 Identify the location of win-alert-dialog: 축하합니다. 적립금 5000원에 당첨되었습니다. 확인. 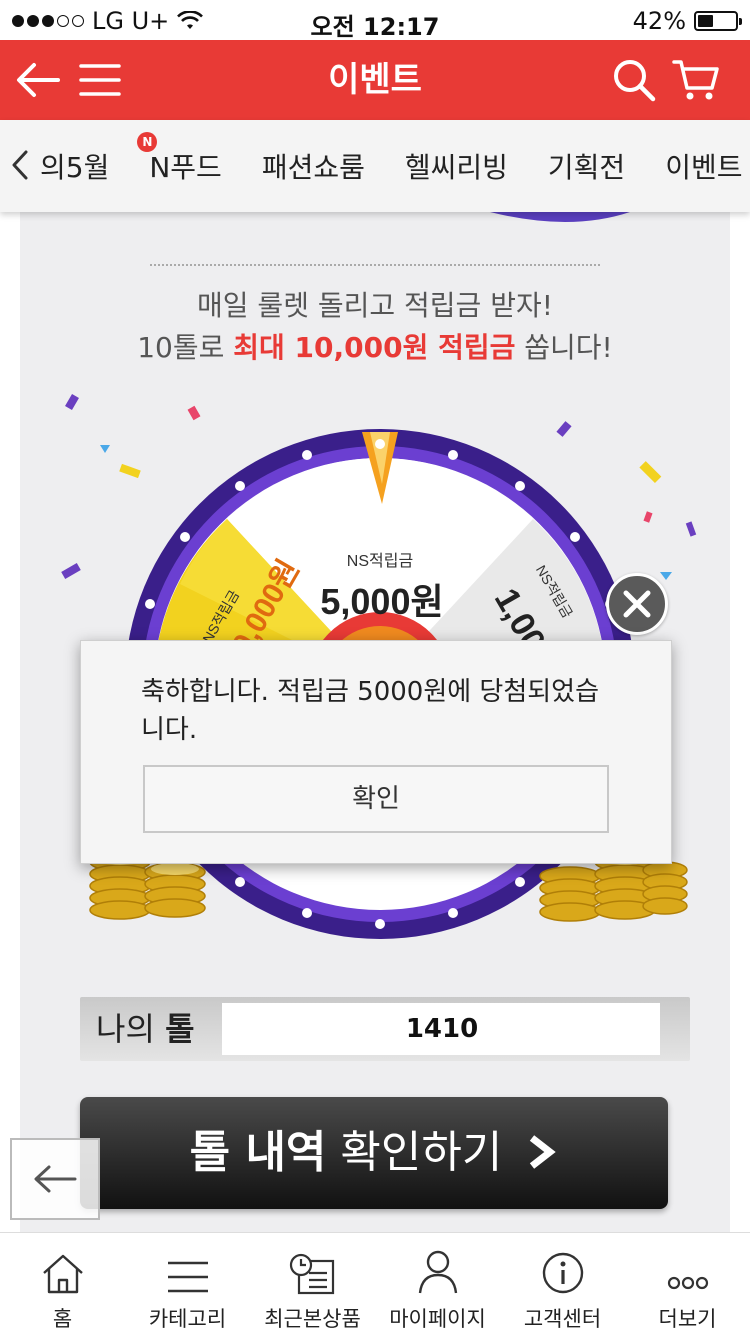
(376, 752).